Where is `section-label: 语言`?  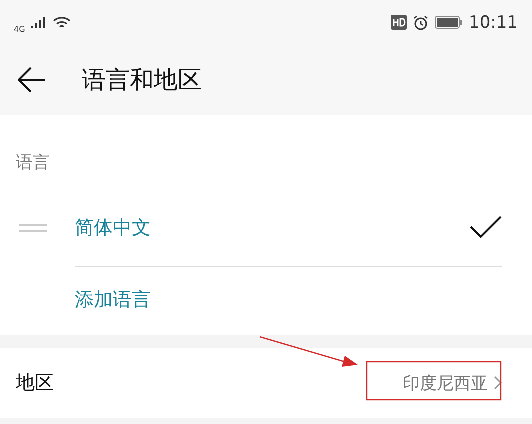 section-label: 语言 is located at coordinates (33, 163).